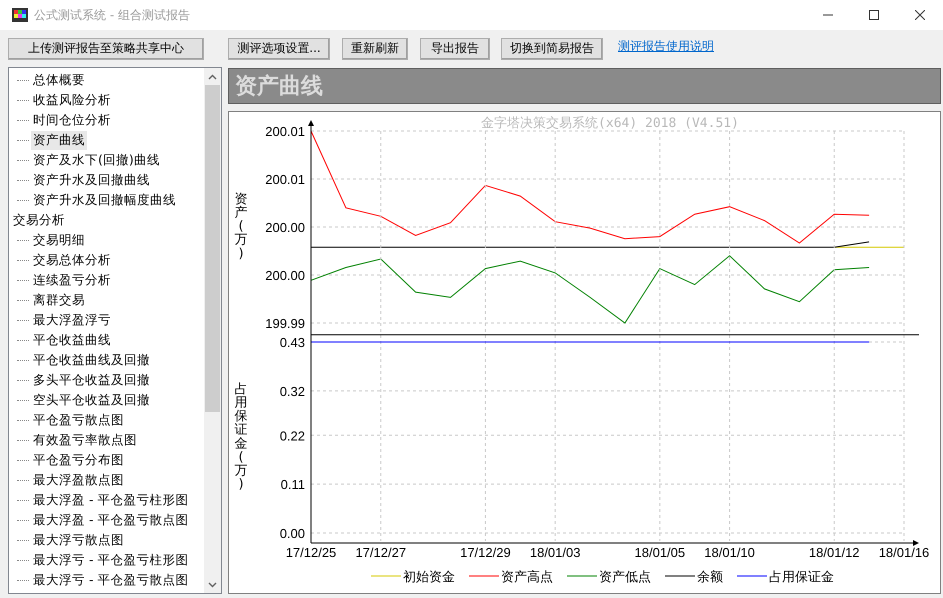  Describe the element at coordinates (212, 585) in the screenshot. I see `scroll-down-icon` at that location.